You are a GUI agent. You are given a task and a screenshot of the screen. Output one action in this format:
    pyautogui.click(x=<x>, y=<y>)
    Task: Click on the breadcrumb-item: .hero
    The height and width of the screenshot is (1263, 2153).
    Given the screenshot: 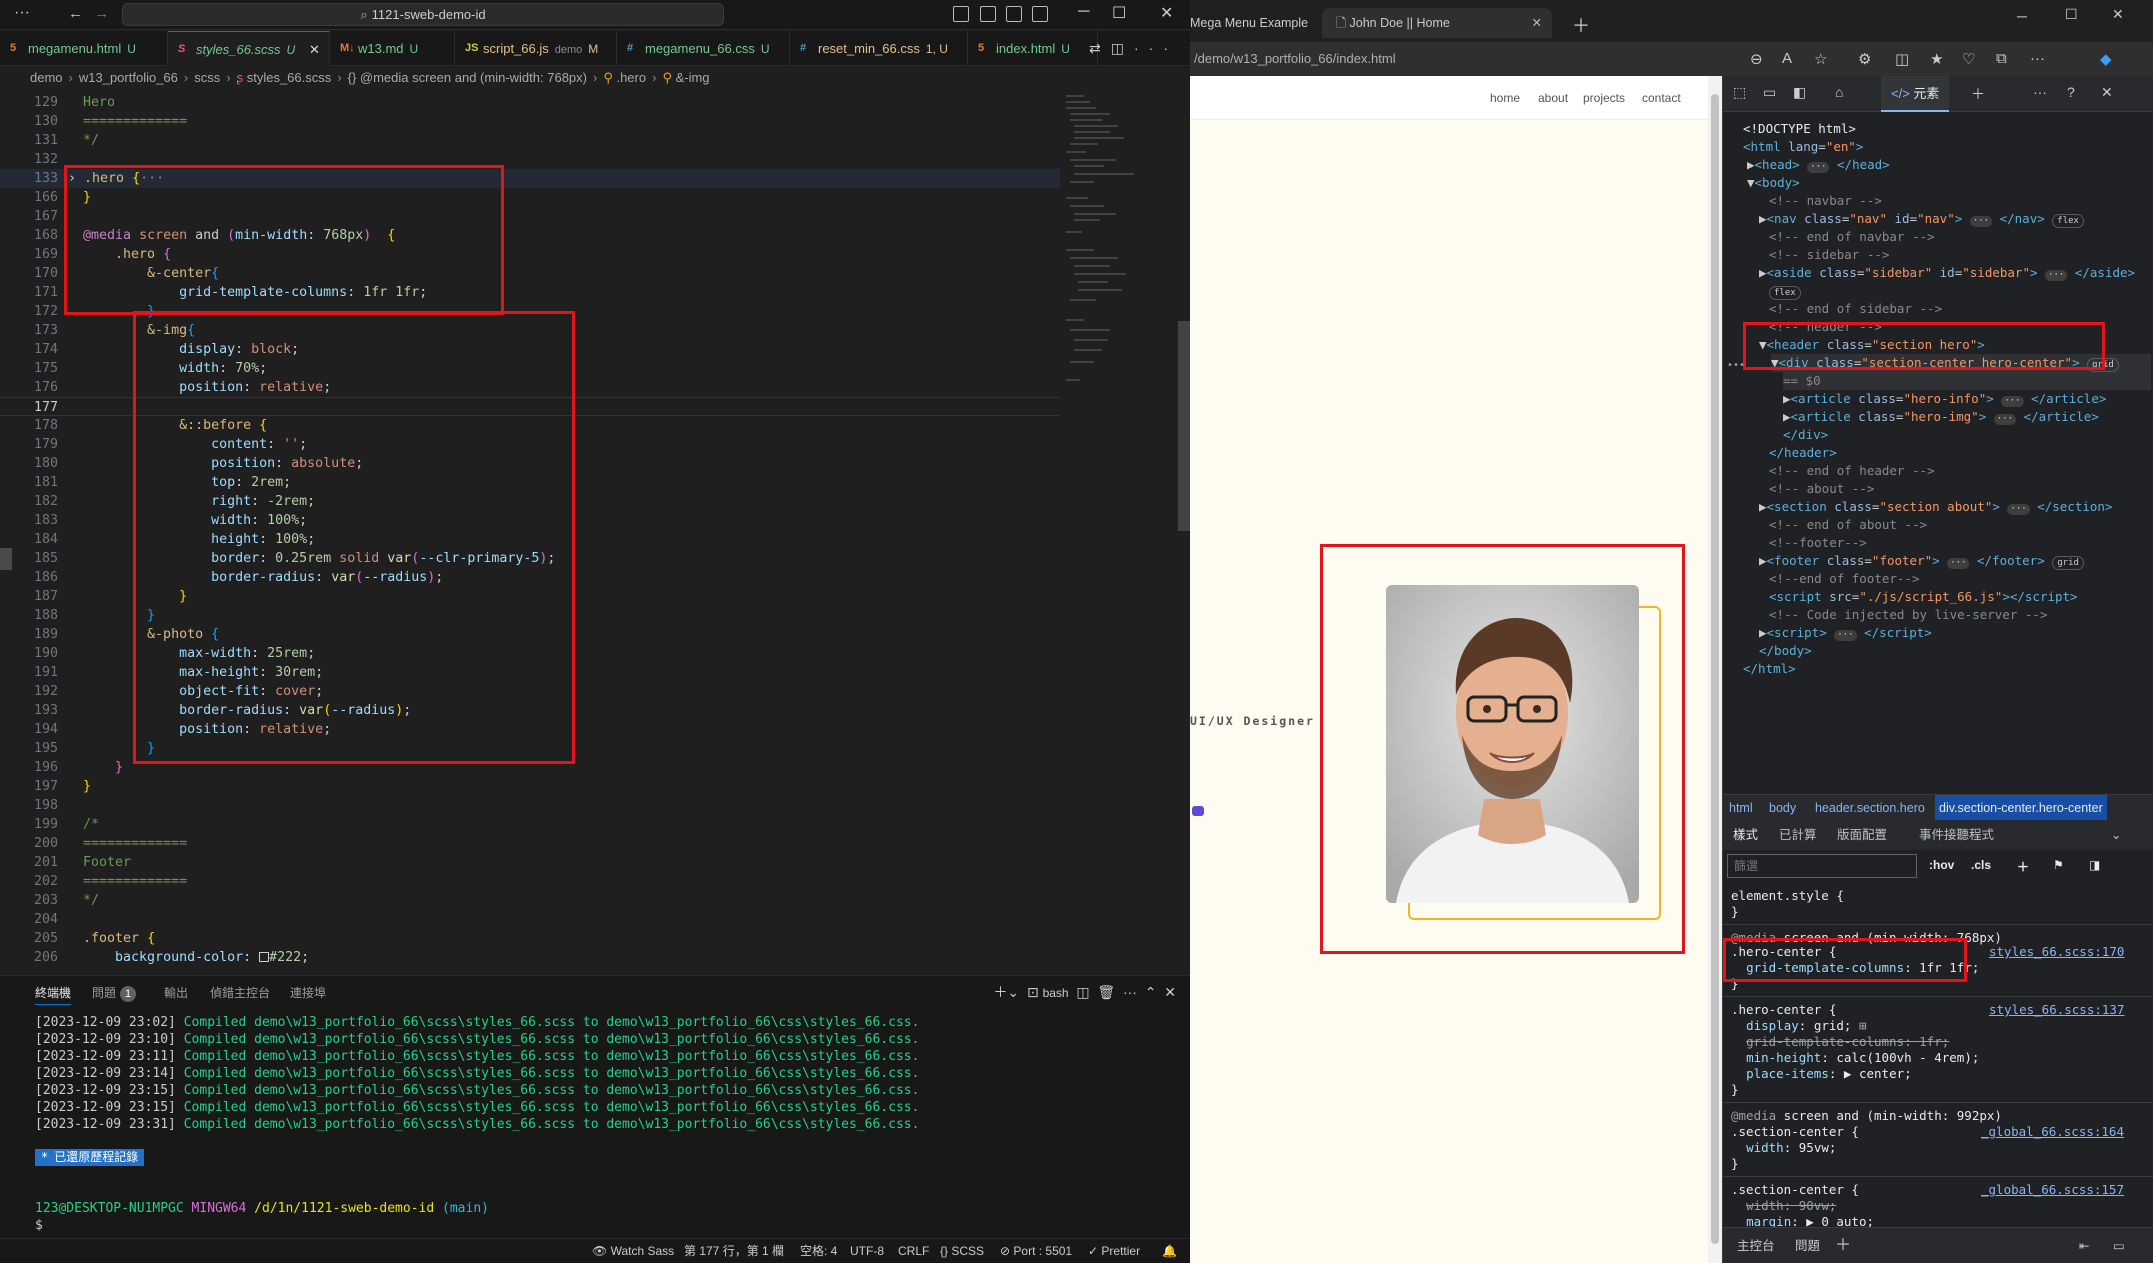 What is the action you would take?
    pyautogui.click(x=631, y=77)
    